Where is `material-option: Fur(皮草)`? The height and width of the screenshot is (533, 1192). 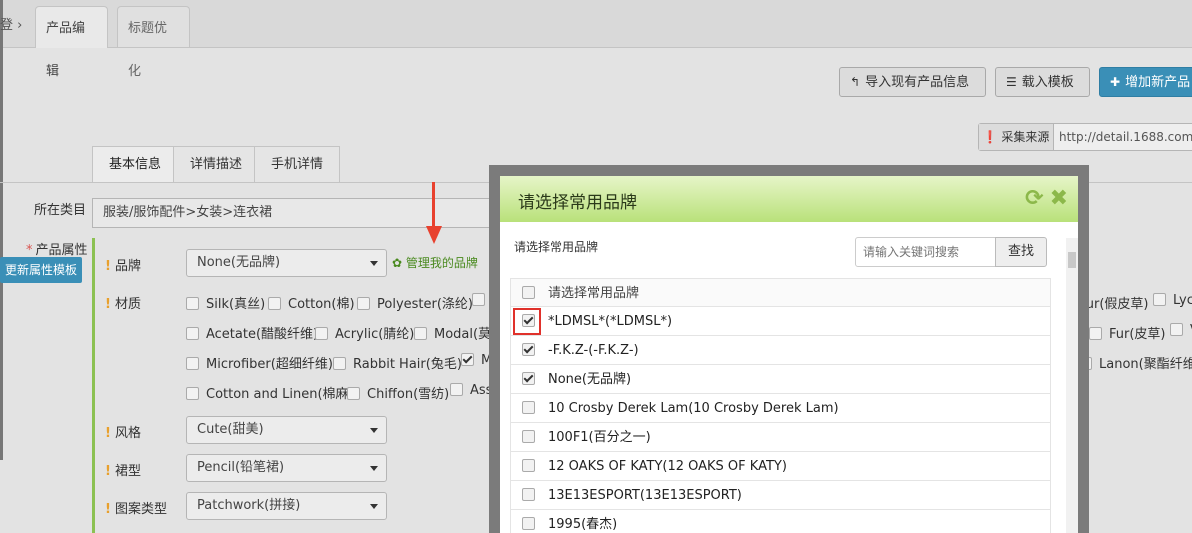 material-option: Fur(皮草) is located at coordinates (1127, 332).